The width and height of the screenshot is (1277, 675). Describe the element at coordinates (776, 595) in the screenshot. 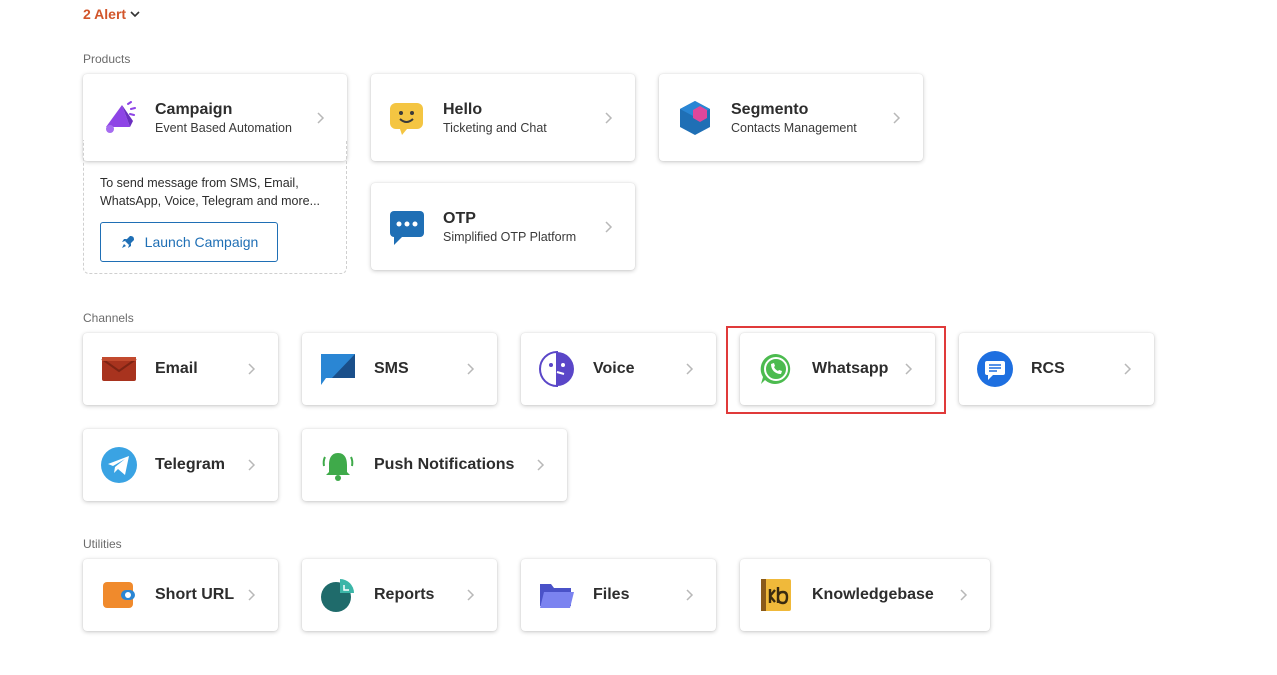

I see `knowledgebase-book-icon` at that location.